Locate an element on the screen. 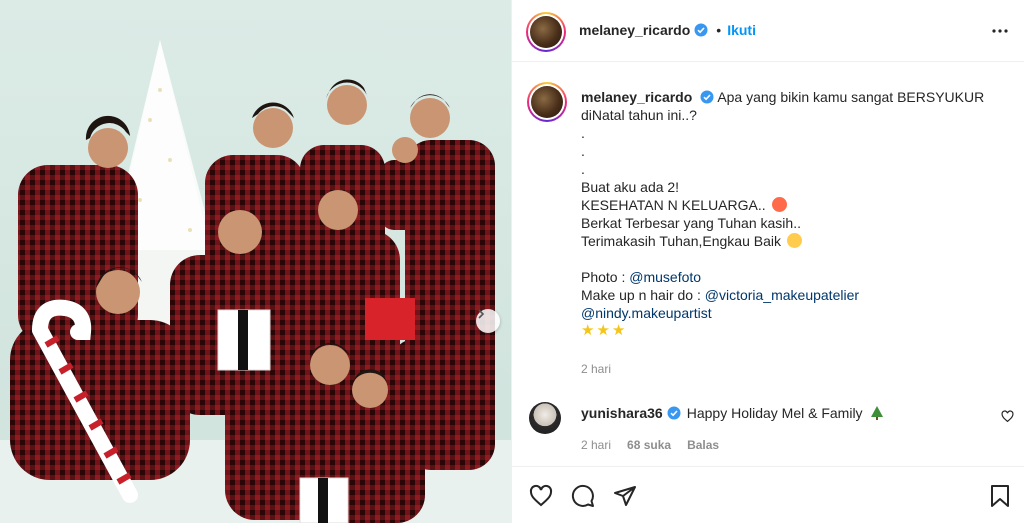 The height and width of the screenshot is (523, 1024). post-header: melaney_ricardo • Ikuti is located at coordinates (768, 31).